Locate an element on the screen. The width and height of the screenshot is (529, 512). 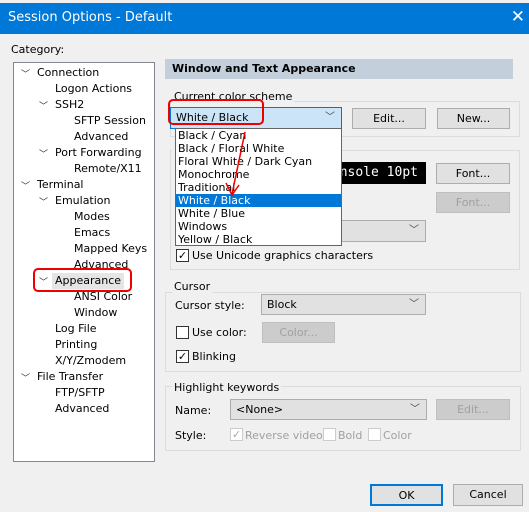
cursor-group-label: Cursor is located at coordinates (192, 286).